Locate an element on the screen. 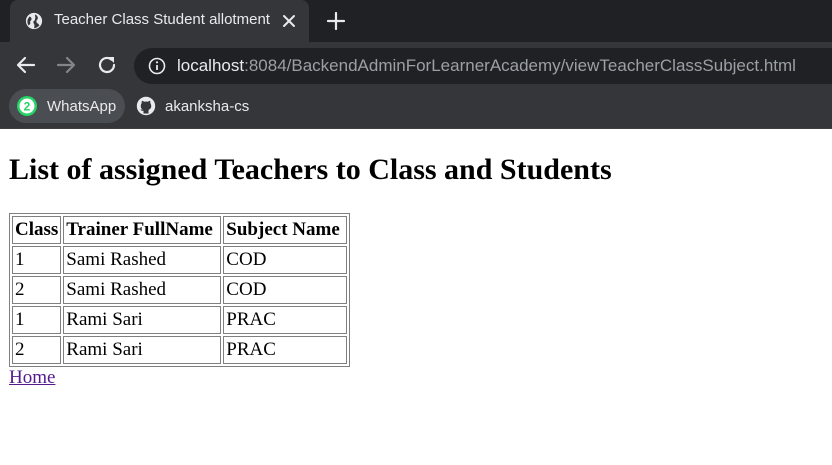 Image resolution: width=832 pixels, height=465 pixels. table-row: 2 Rami Sari PRAC is located at coordinates (180, 350).